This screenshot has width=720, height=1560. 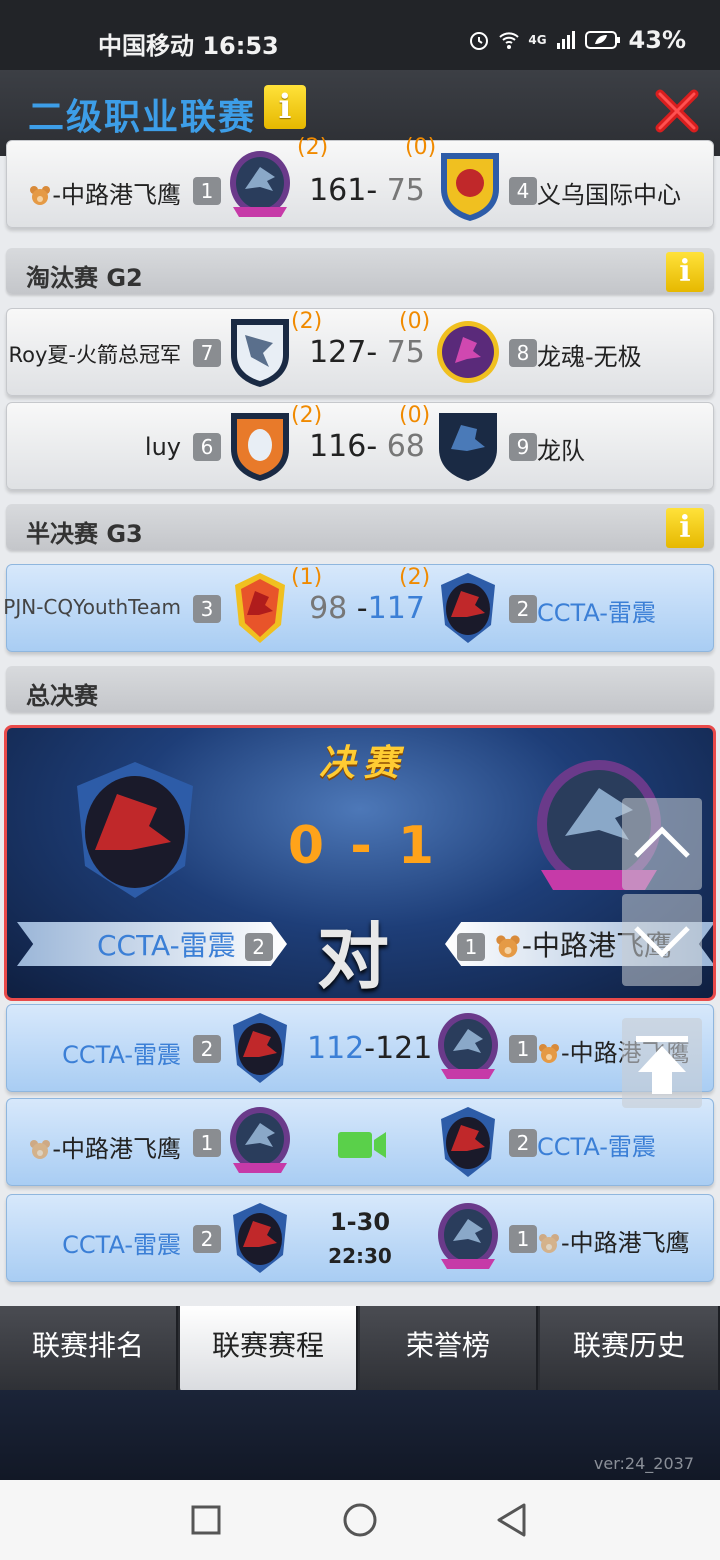 I want to click on dragon-team-logo, so click(x=468, y=447).